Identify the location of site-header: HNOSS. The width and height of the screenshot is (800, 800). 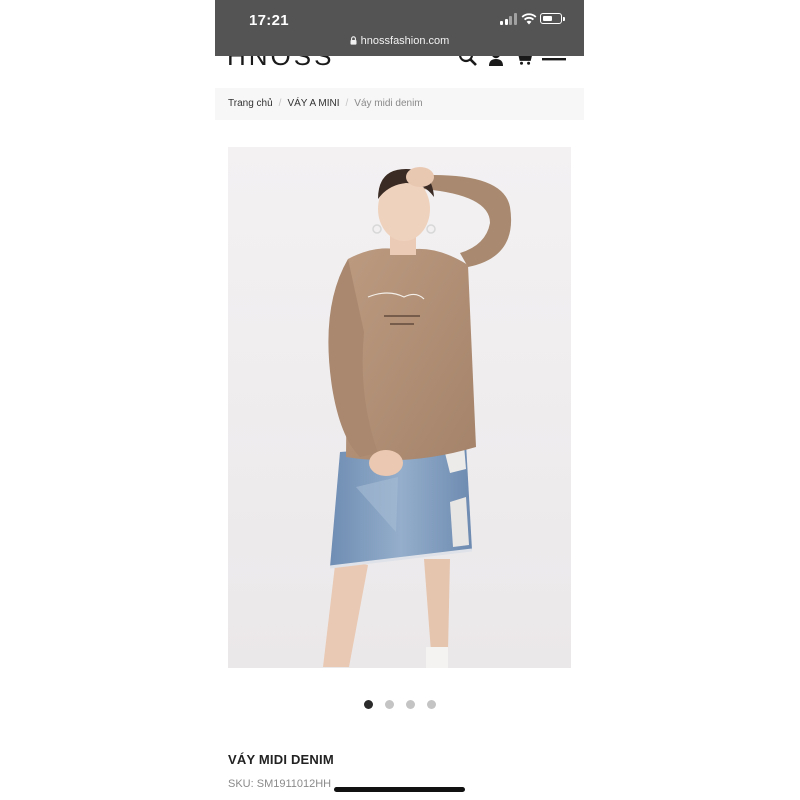
(399, 71).